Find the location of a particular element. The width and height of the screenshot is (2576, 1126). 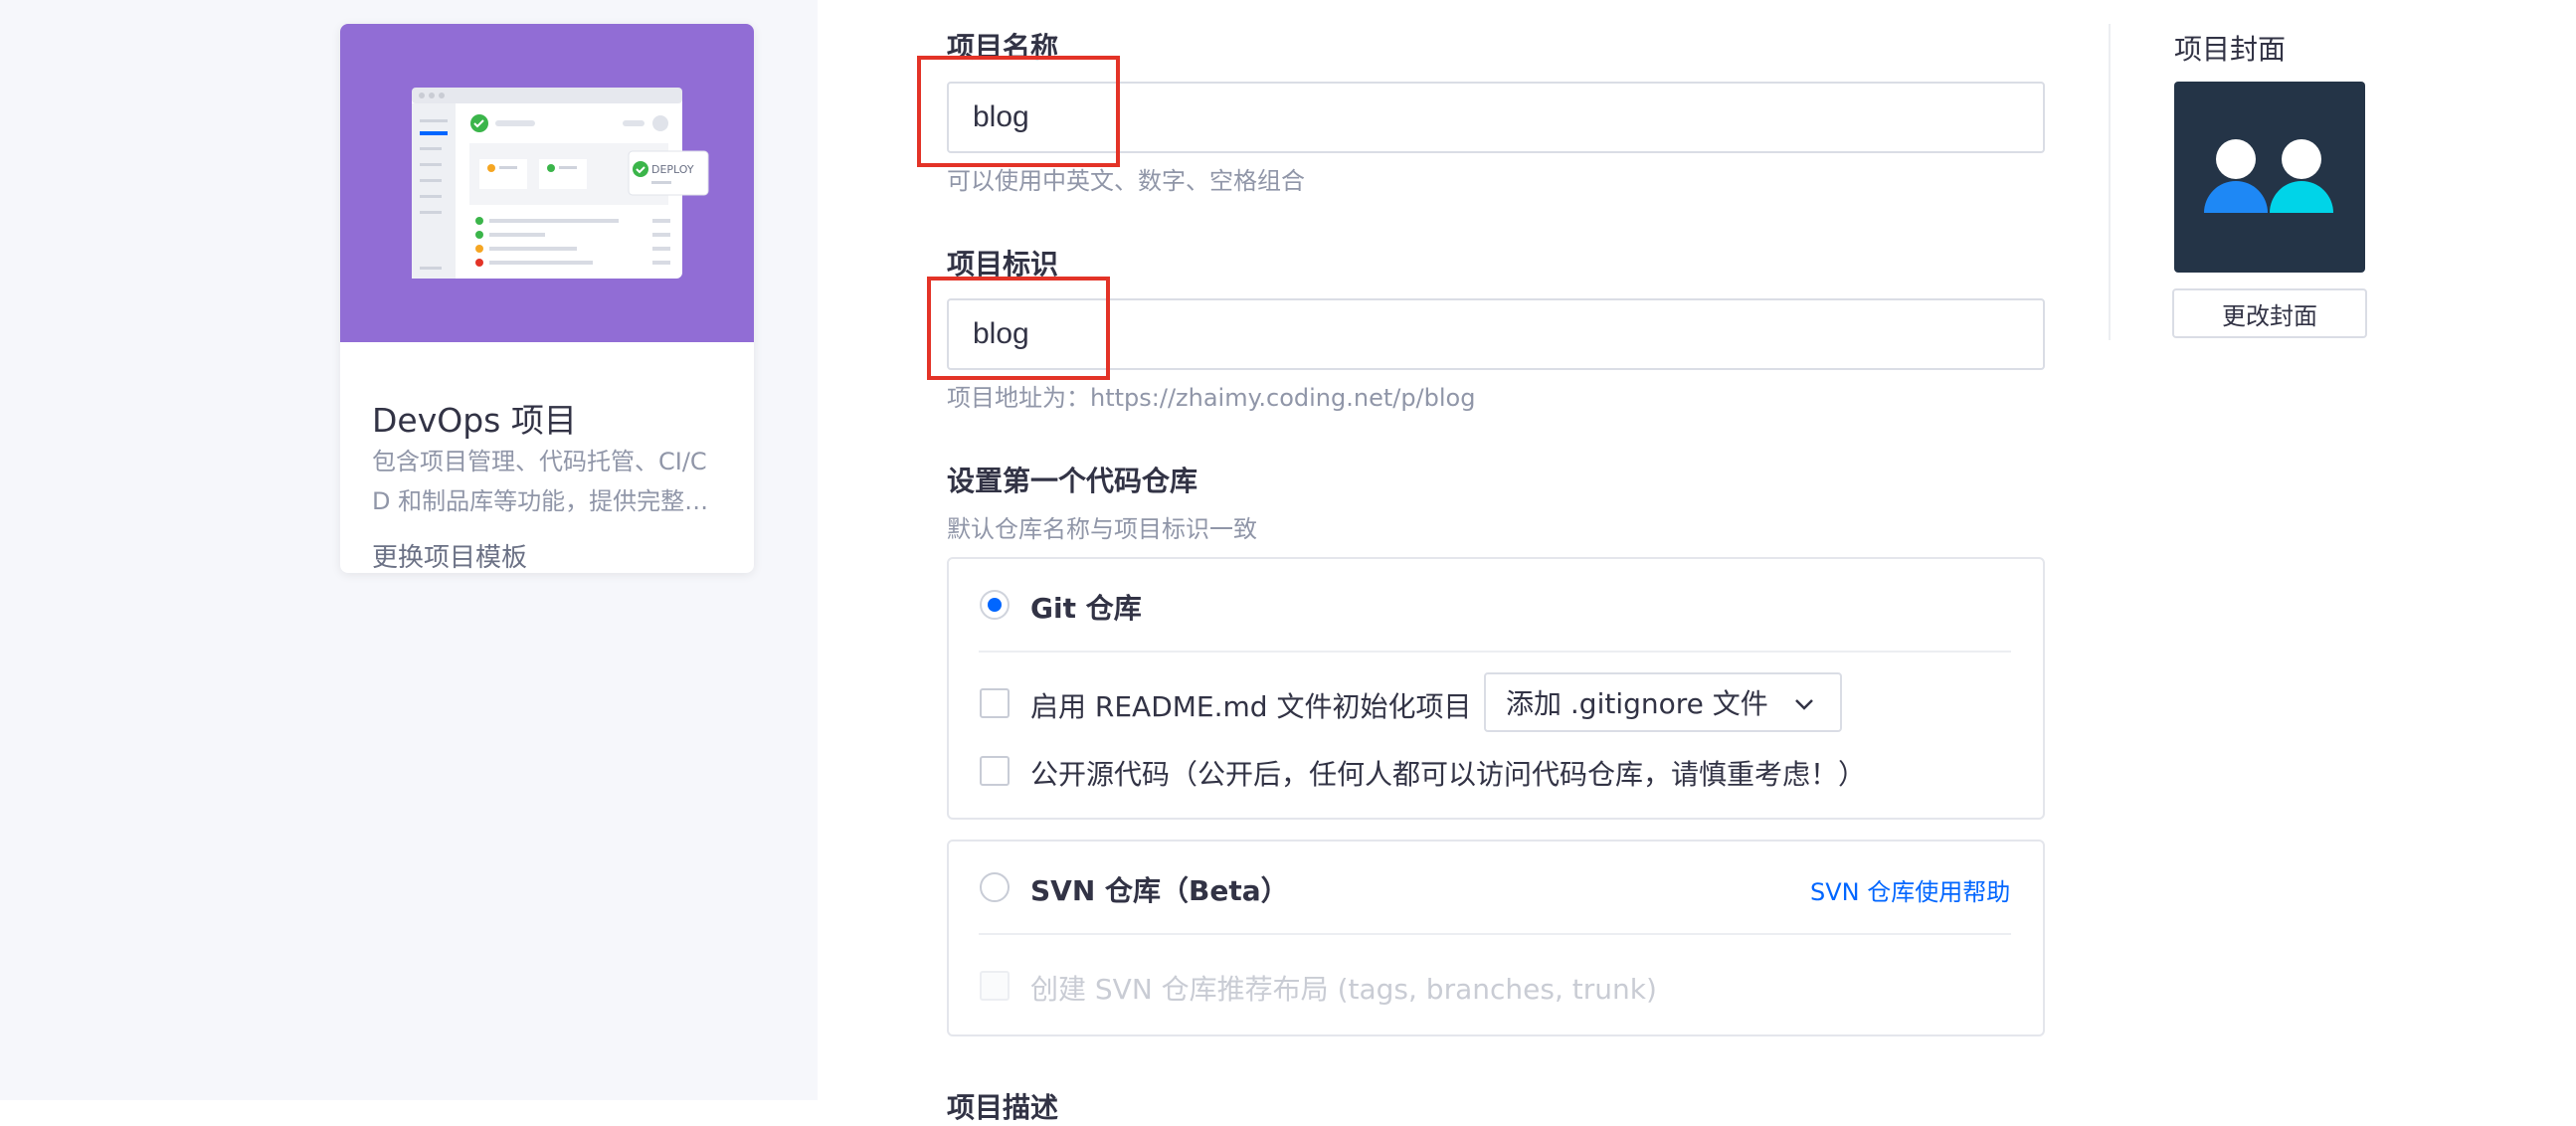

gitignore-select: 添加 .gitignore 文件 is located at coordinates (1663, 702).